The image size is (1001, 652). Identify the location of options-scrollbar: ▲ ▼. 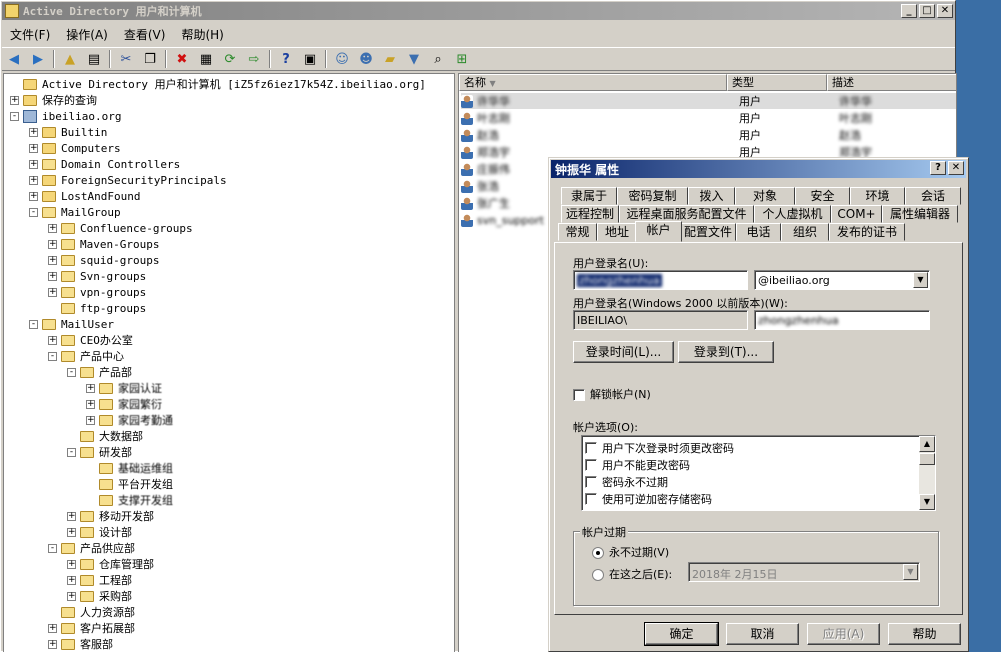
(927, 473).